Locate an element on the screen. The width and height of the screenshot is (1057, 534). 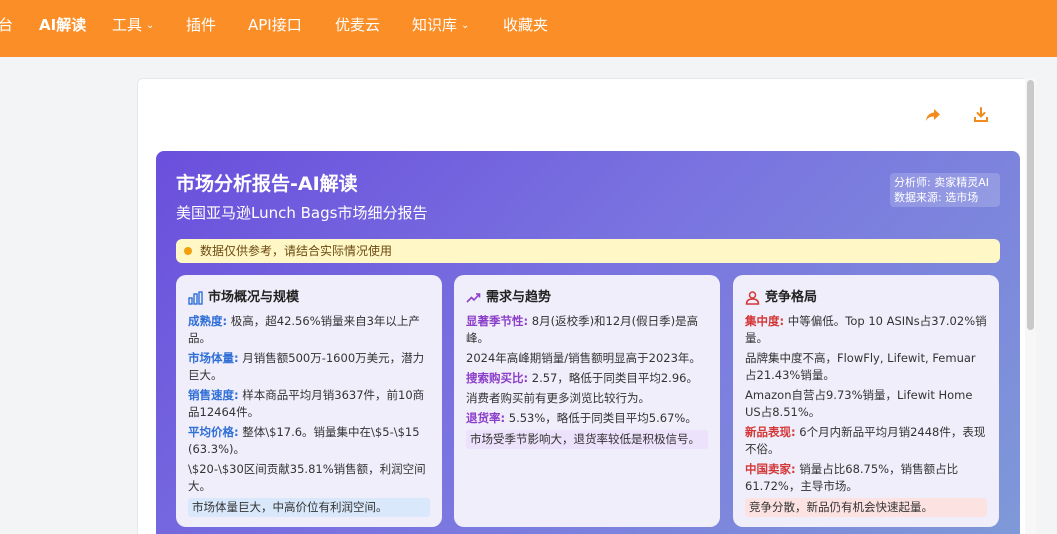
item-text: \$20-\$30区间贡献35.81%销售额，利润空间大。 is located at coordinates (307, 477).